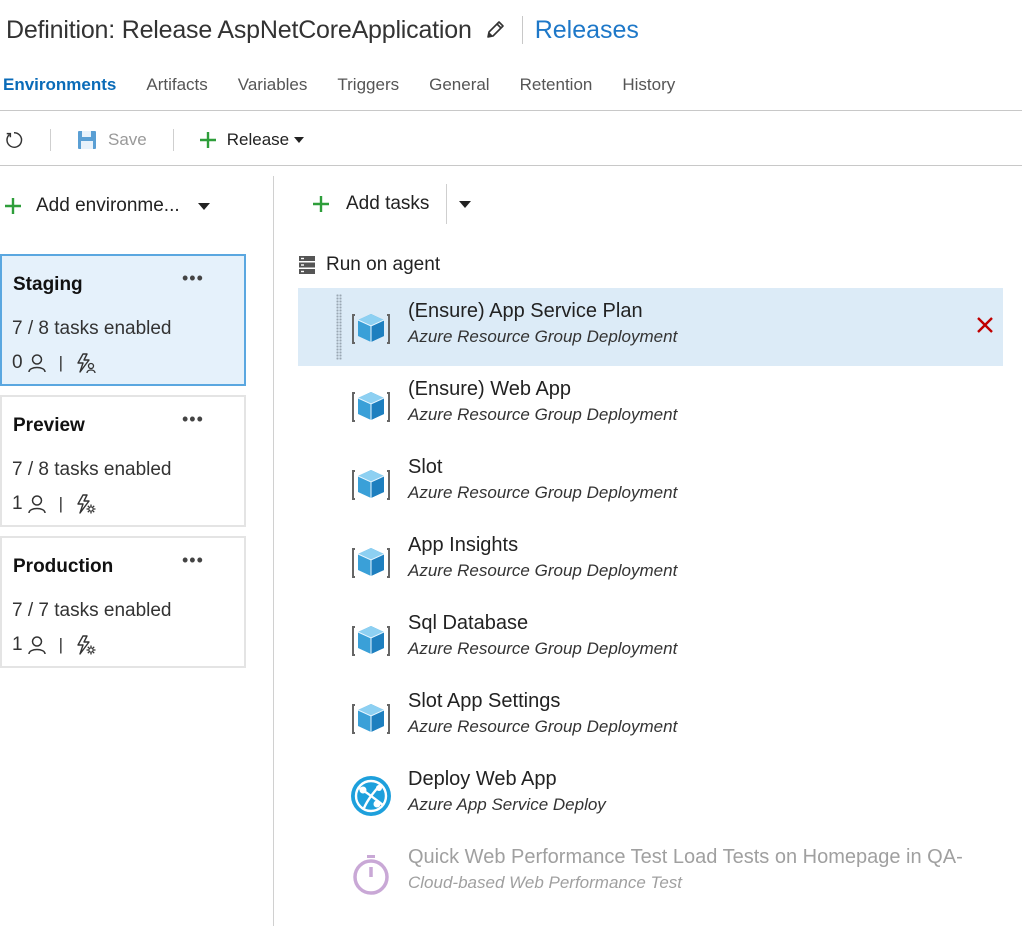 This screenshot has width=1022, height=926. I want to click on toolbar-divider-line, so click(511, 165).